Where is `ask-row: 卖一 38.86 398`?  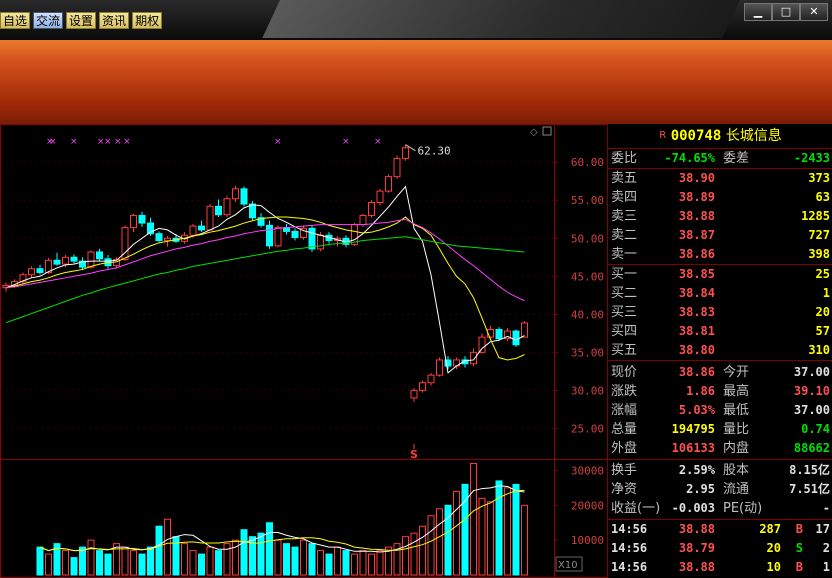 ask-row: 卖一 38.86 398 is located at coordinates (720, 254).